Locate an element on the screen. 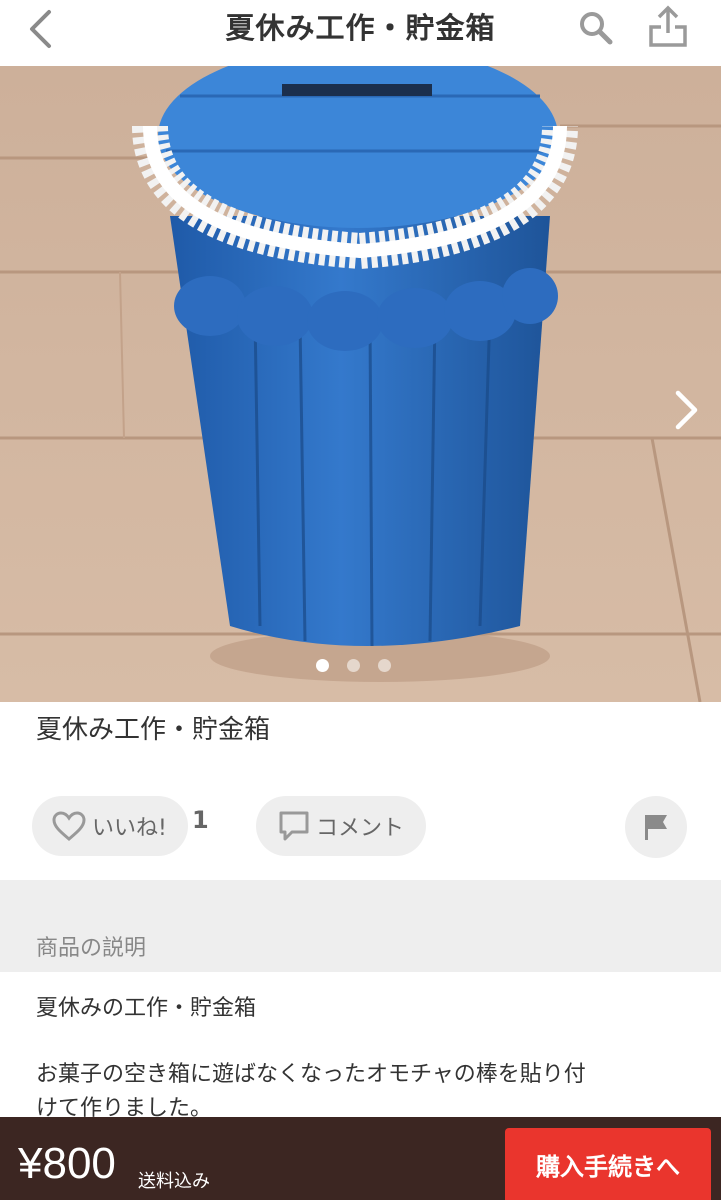 The image size is (721, 1200). search-button is located at coordinates (596, 28).